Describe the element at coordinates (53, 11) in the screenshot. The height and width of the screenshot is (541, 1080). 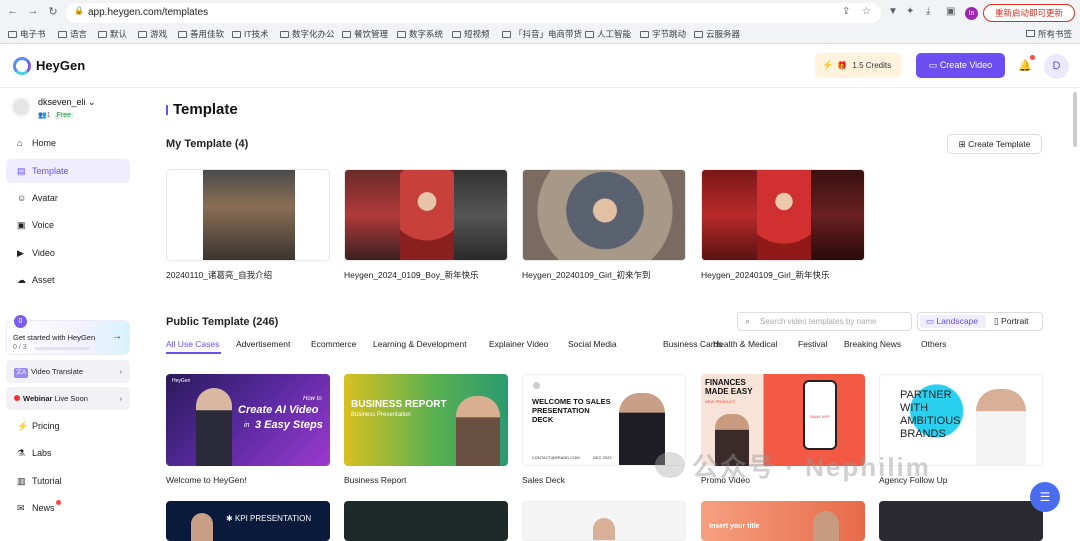
I see `reload-icon: ↻` at that location.